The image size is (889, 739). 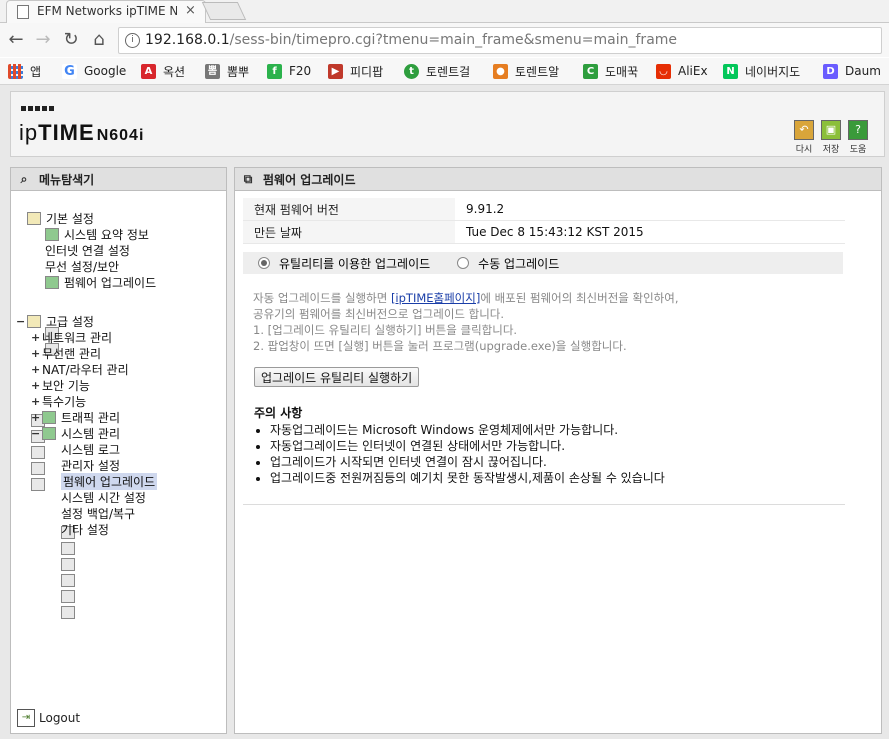 I want to click on tree-item-firmware-basic: 펌웨어 업그레이드, so click(x=100, y=282).